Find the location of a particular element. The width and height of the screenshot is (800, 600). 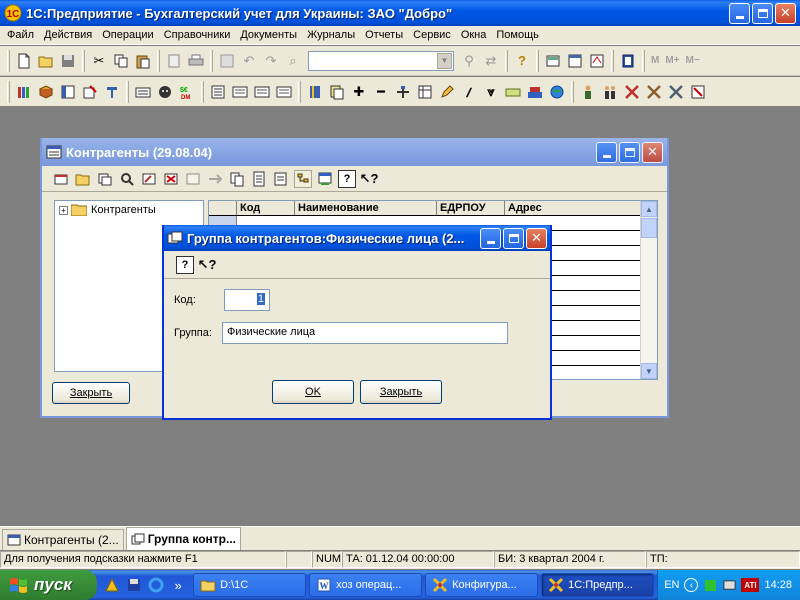

list-icon is located at coordinates (218, 92).